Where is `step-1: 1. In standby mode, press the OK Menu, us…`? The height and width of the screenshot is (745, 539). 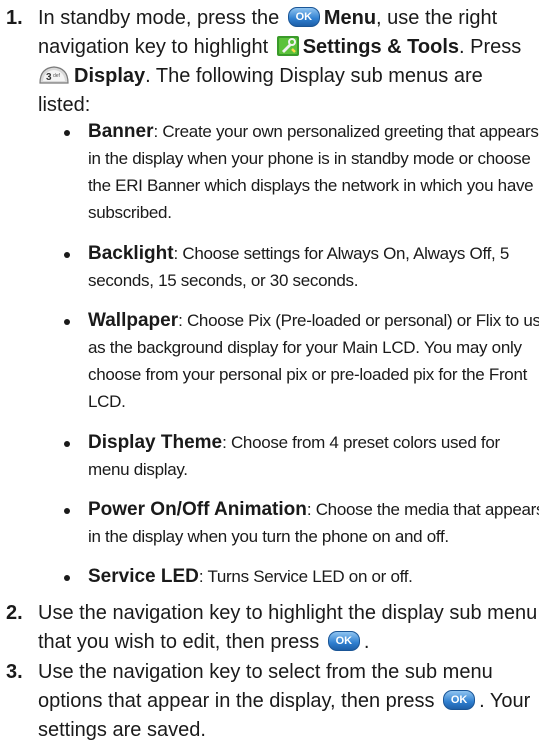 step-1: 1. In standby mode, press the OK Menu, us… is located at coordinates (265, 60).